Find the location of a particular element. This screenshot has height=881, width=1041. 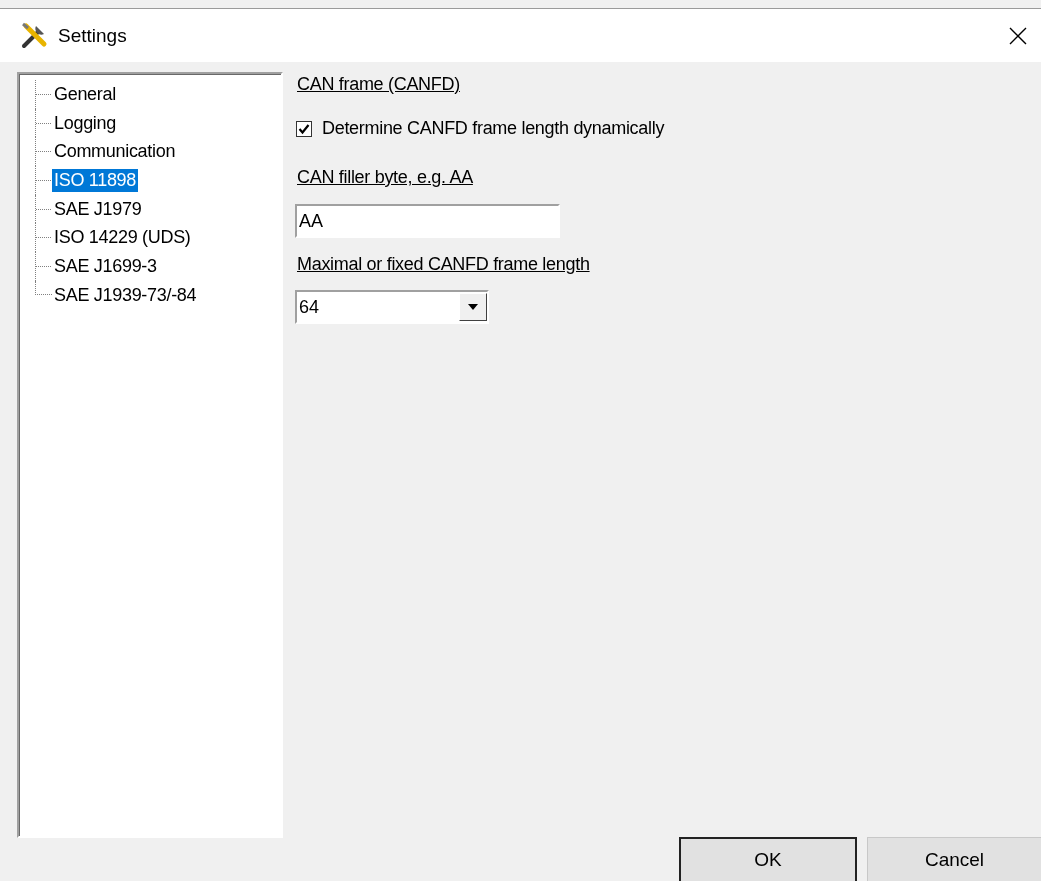

dropdown: 64 is located at coordinates (392, 307).